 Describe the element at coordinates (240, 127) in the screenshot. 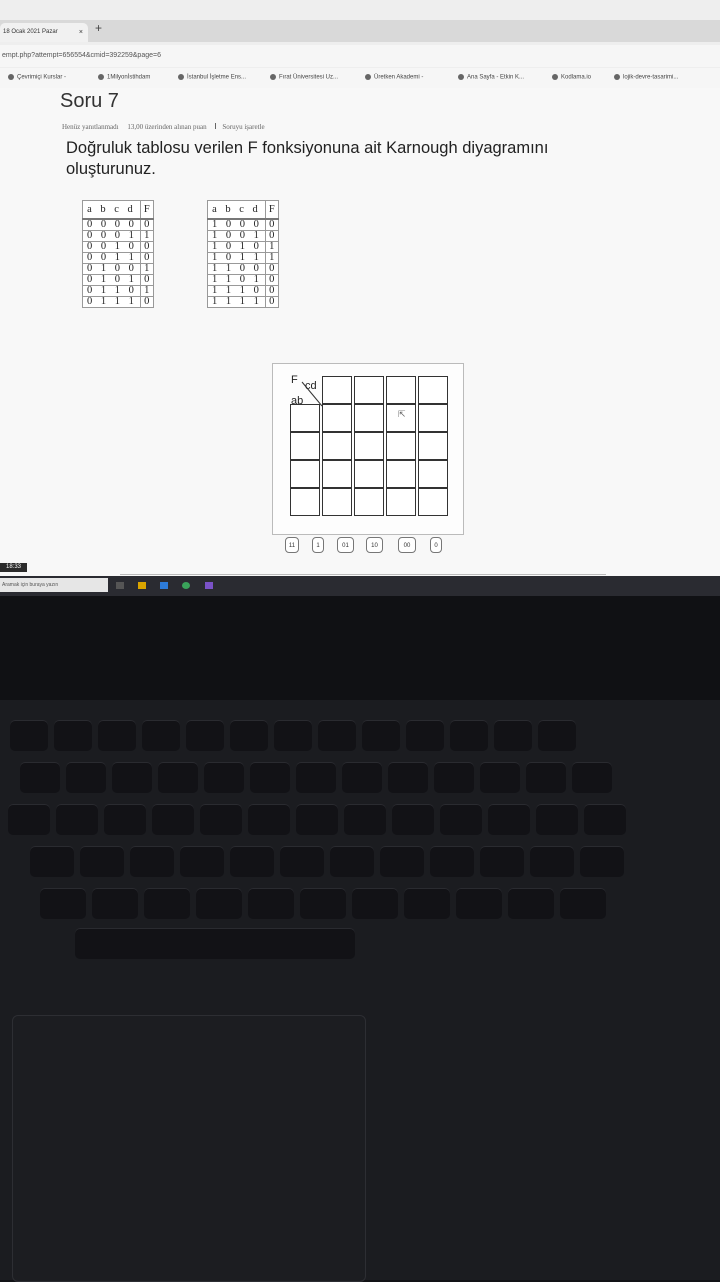

I see `flag-question-link: Soruyu işaretle` at that location.